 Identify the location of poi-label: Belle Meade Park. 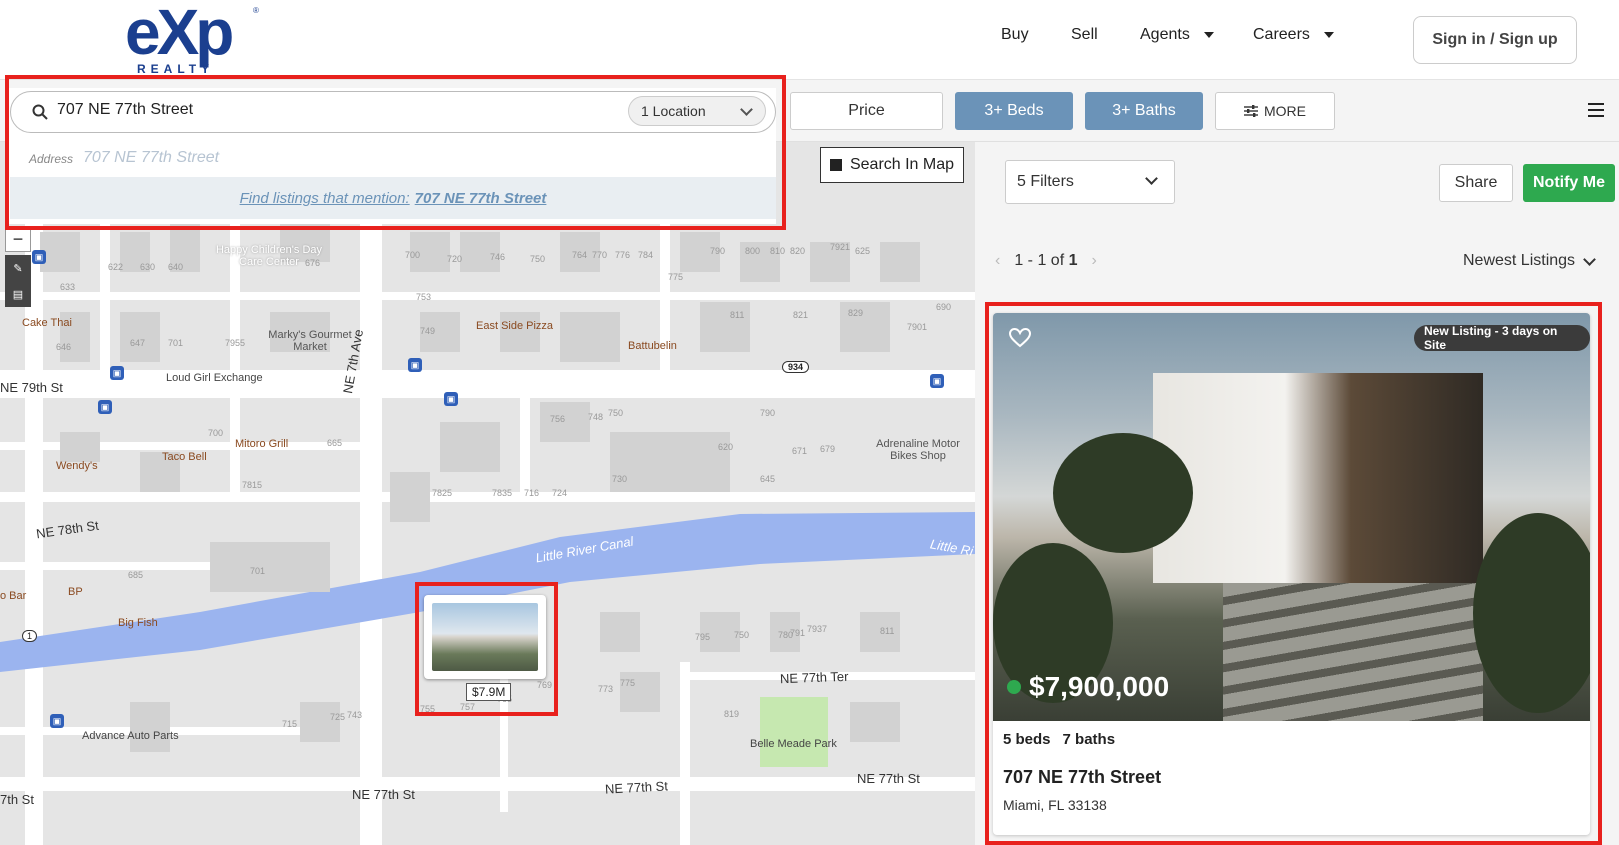
(793, 744).